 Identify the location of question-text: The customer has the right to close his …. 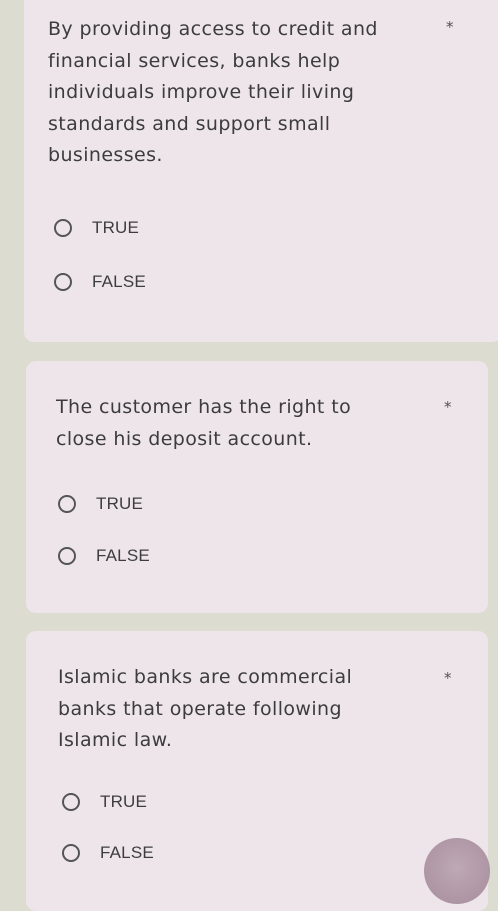
(203, 423).